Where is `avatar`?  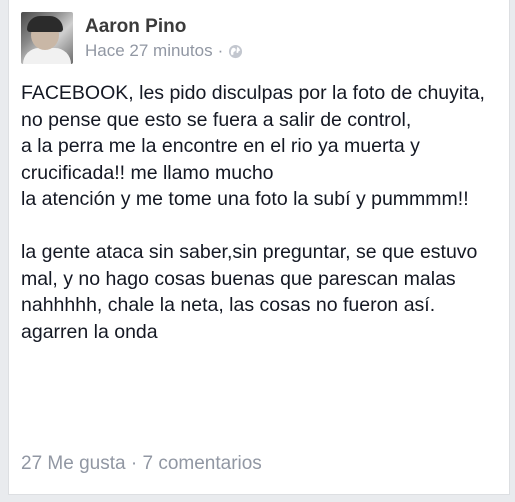 avatar is located at coordinates (47, 38).